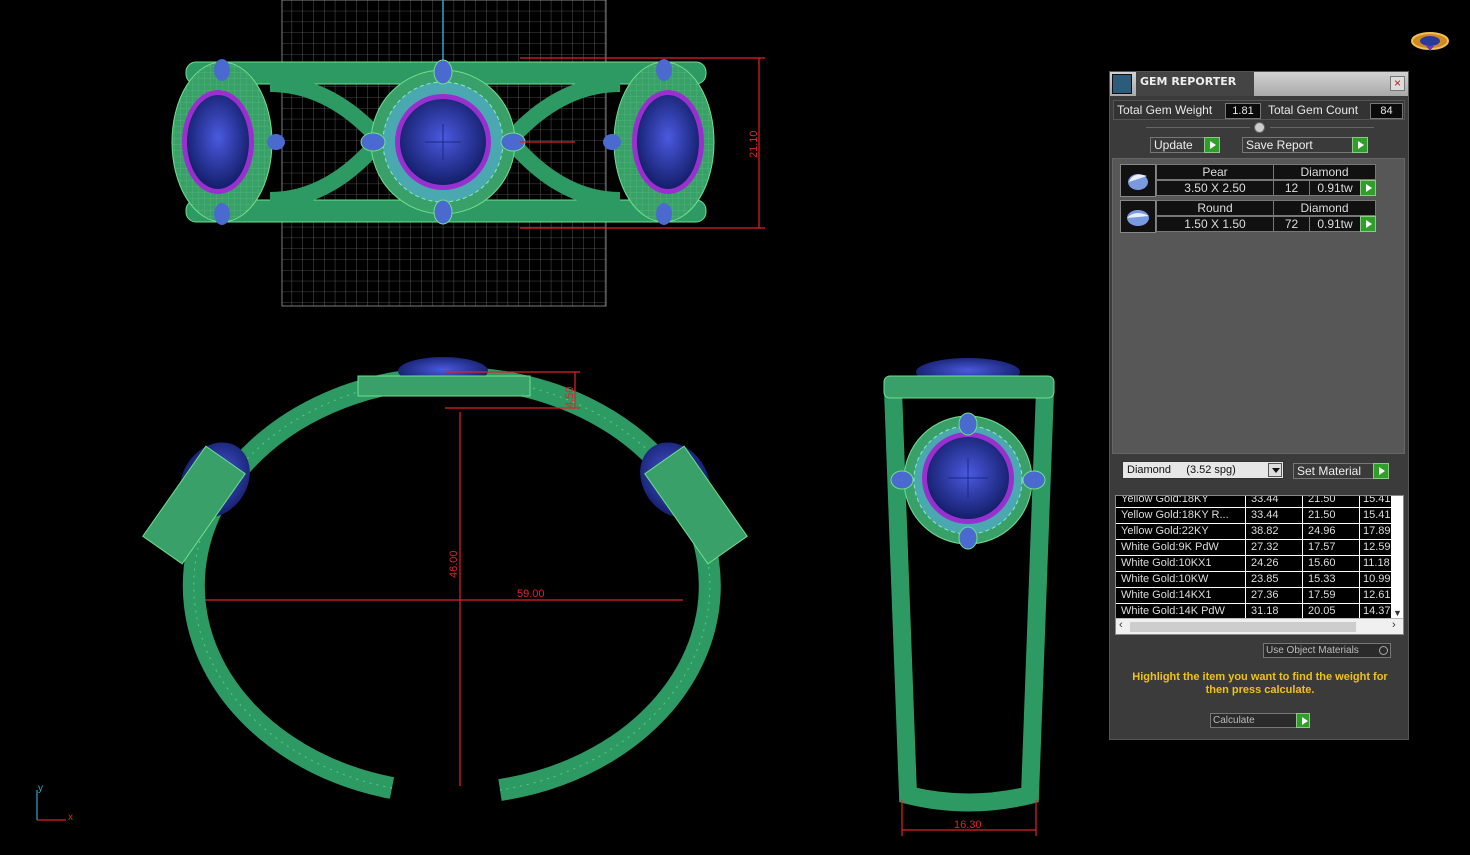 This screenshot has height=855, width=1470. Describe the element at coordinates (1322, 595) in the screenshot. I see `material-v2: 17.59` at that location.